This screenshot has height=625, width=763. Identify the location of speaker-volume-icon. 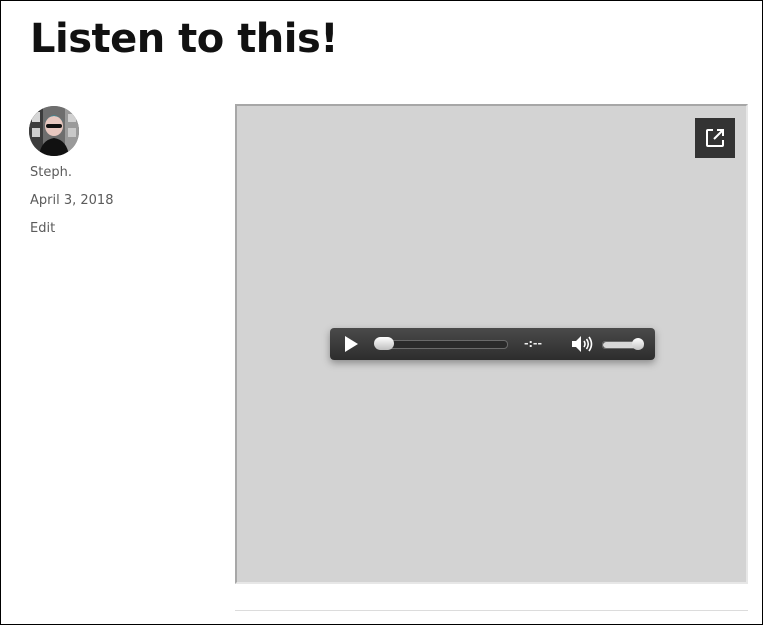
(582, 344).